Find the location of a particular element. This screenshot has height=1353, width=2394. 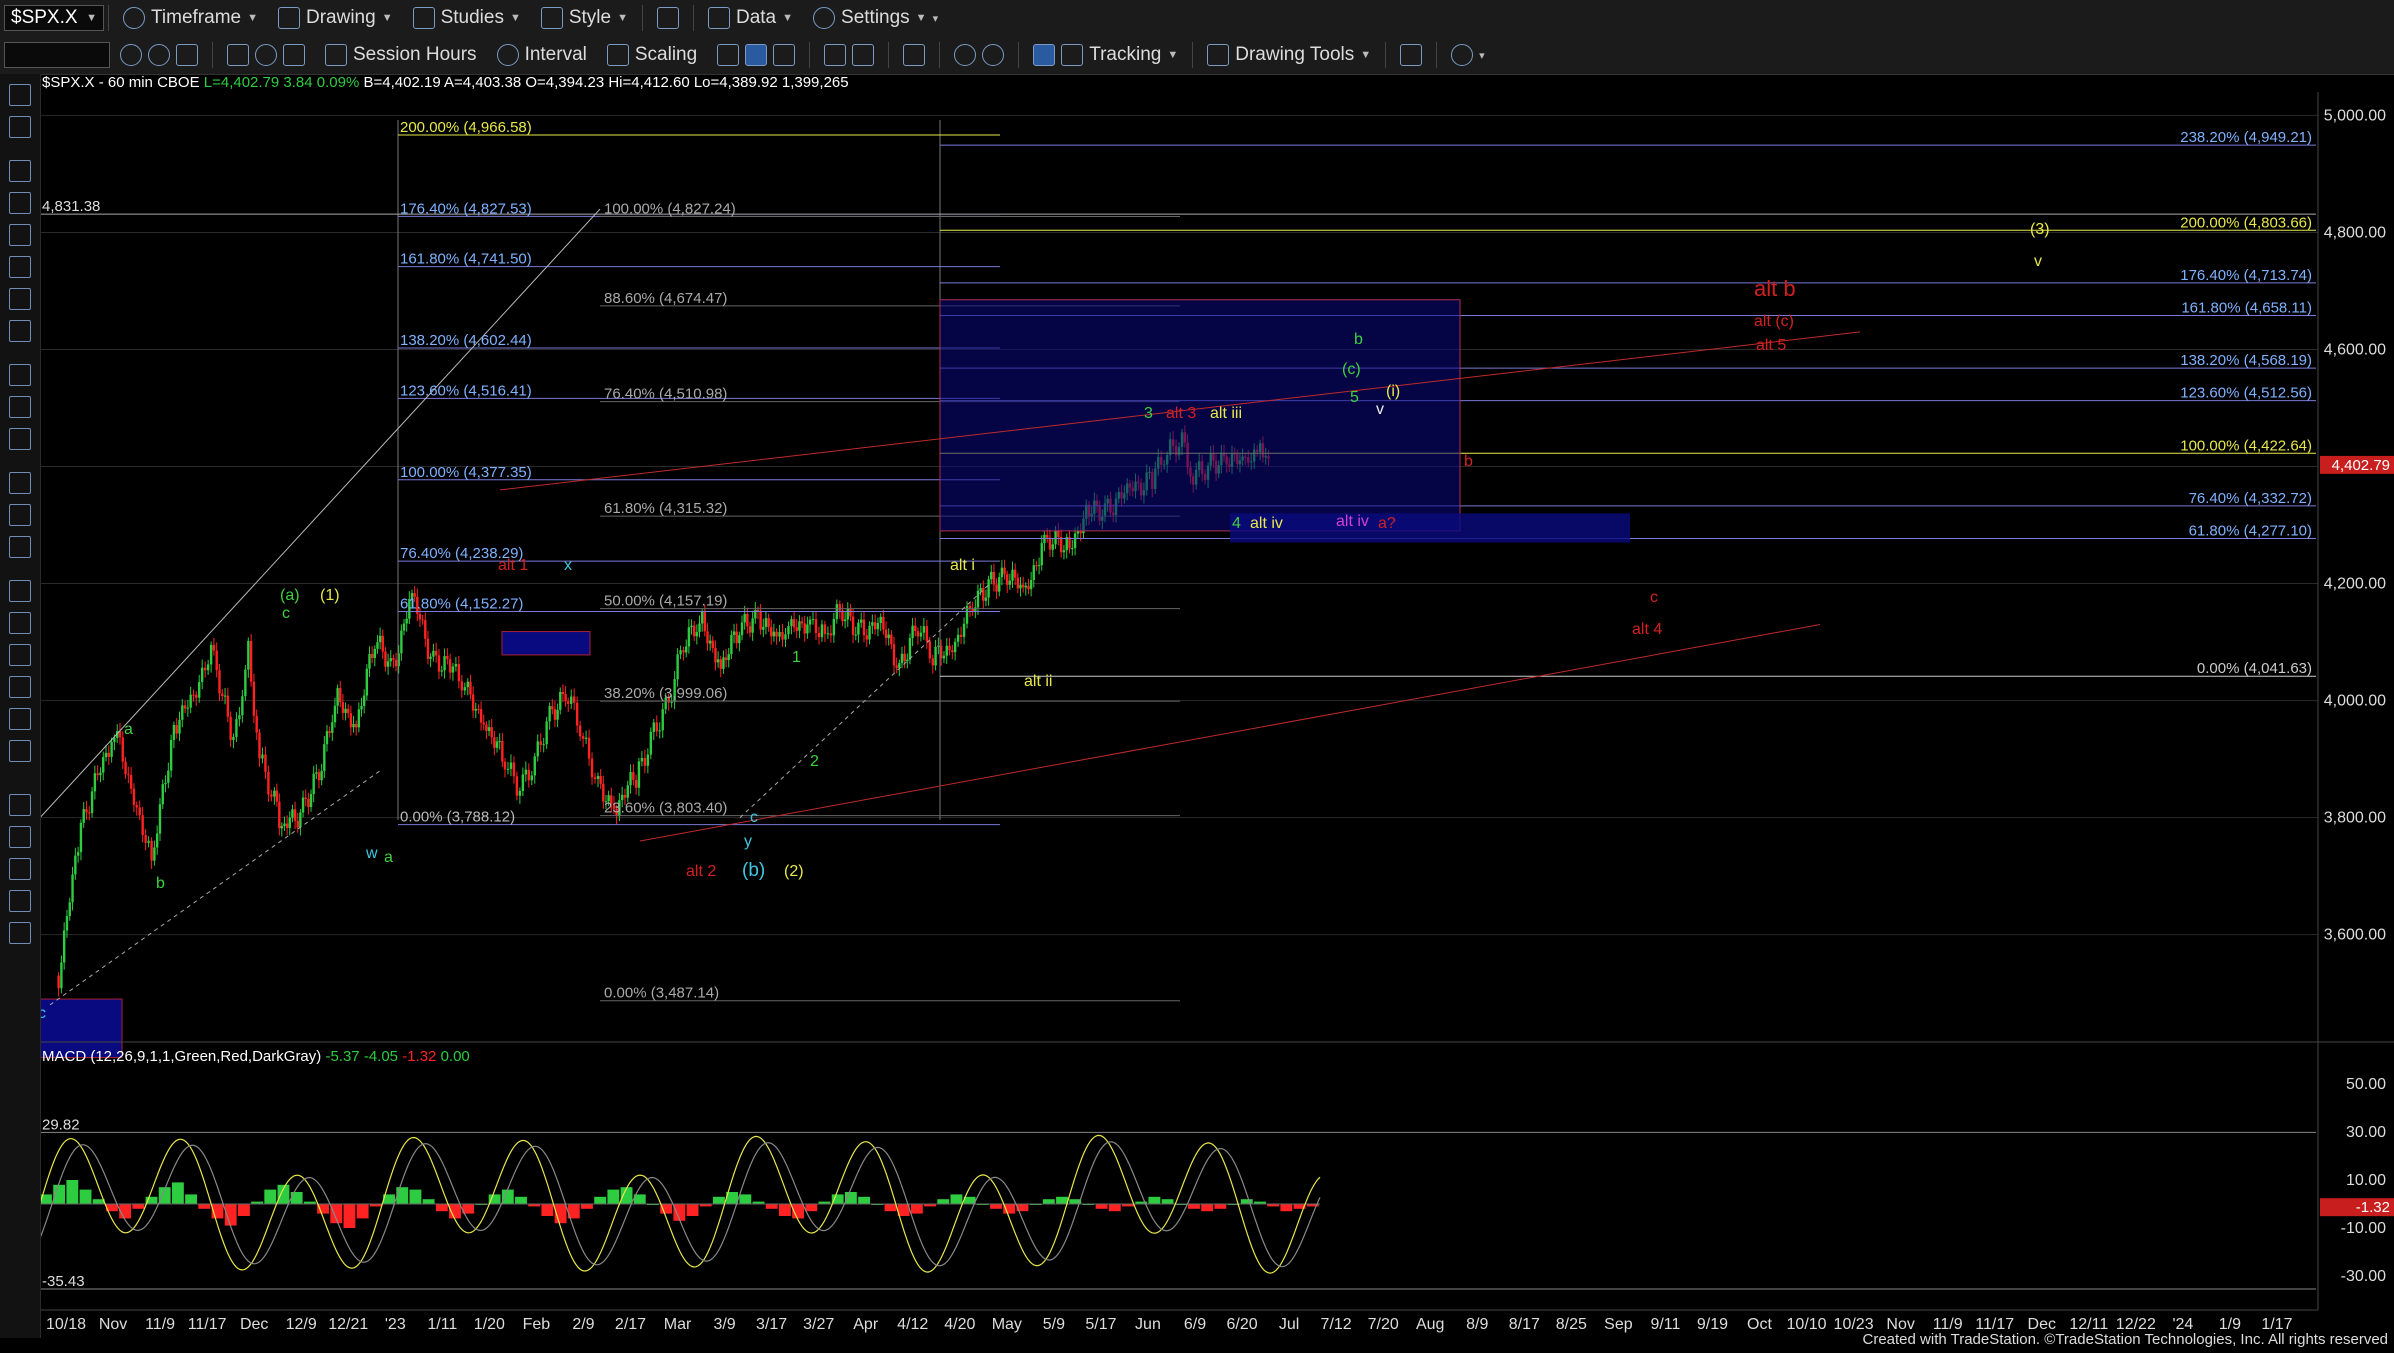

speed-lines-icon is located at coordinates (20, 439).